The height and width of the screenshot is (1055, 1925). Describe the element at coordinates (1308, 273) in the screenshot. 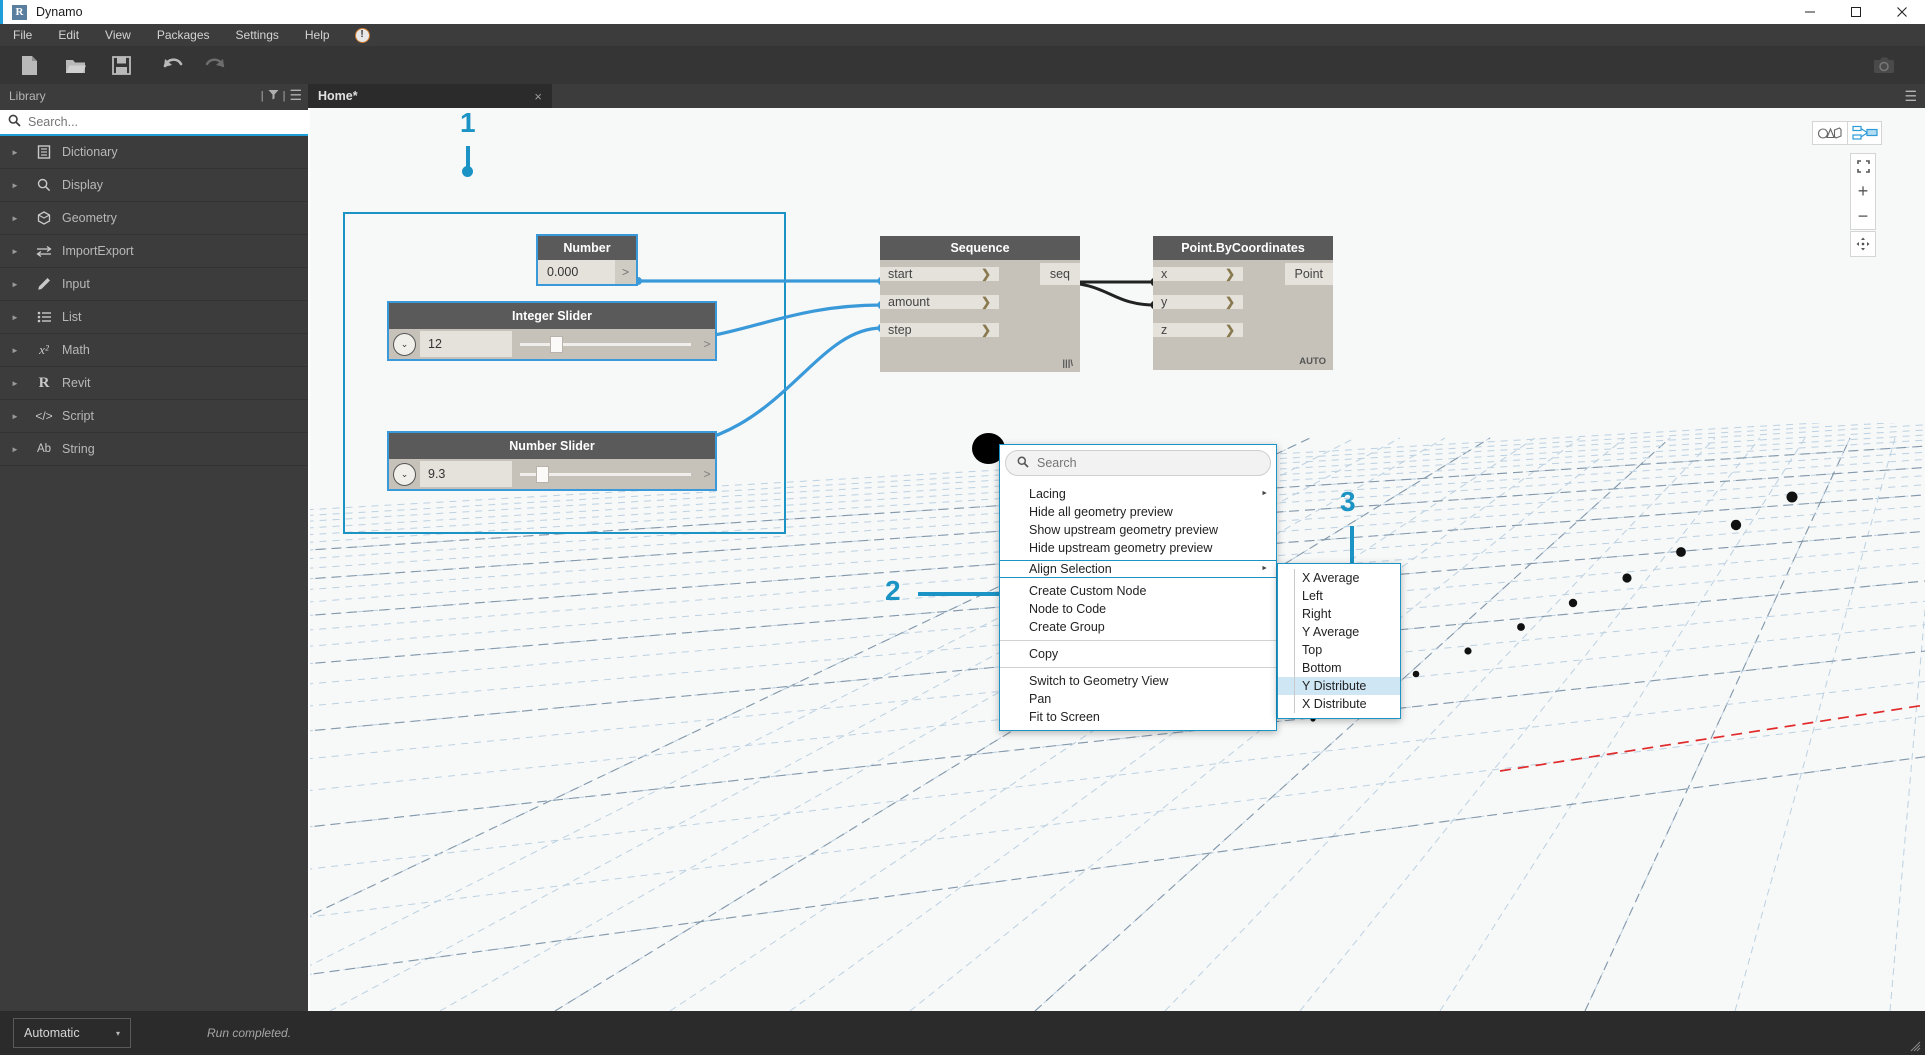

I see `output-port-point: Point` at that location.